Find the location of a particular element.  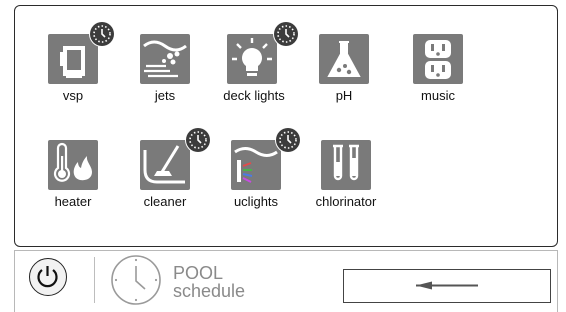

schedule-line2: schedule is located at coordinates (209, 291).